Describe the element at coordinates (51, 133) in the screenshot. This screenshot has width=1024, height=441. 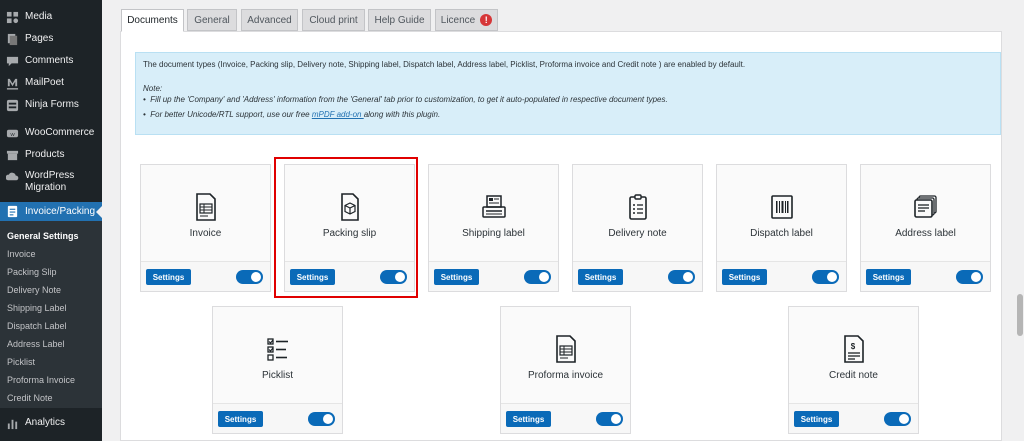
I see `menu-item-woocommerce: W WooCommerce` at that location.